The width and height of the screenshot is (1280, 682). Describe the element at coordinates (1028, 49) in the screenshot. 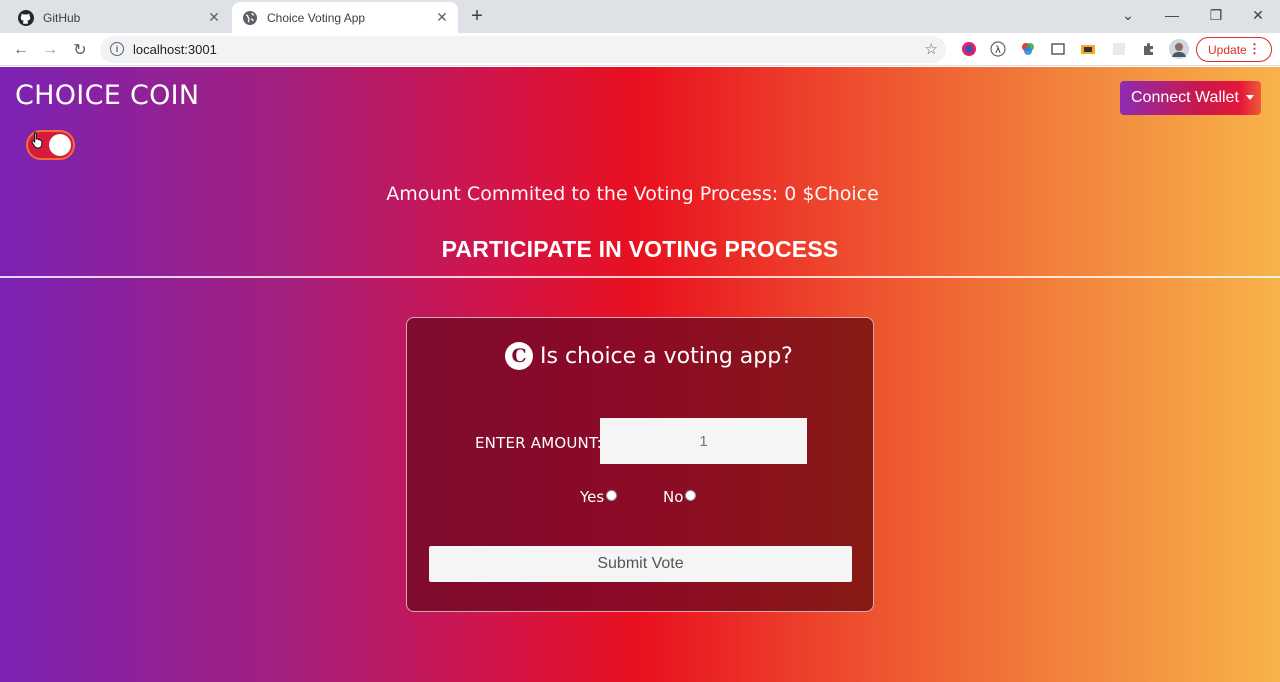

I see `palette-extension-icon` at that location.